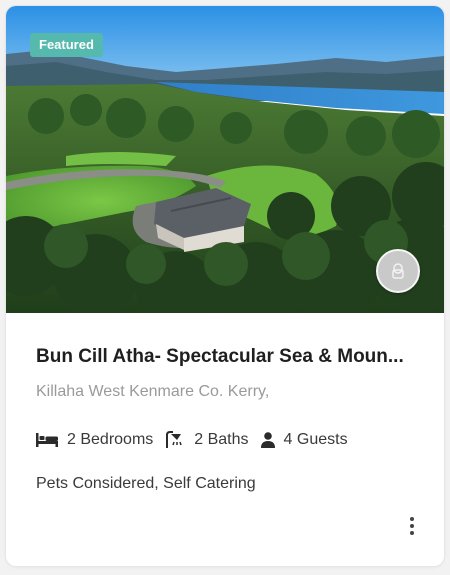 Image resolution: width=450 pixels, height=575 pixels. I want to click on bedrooms-amenity: 2 Bedrooms, so click(94, 440).